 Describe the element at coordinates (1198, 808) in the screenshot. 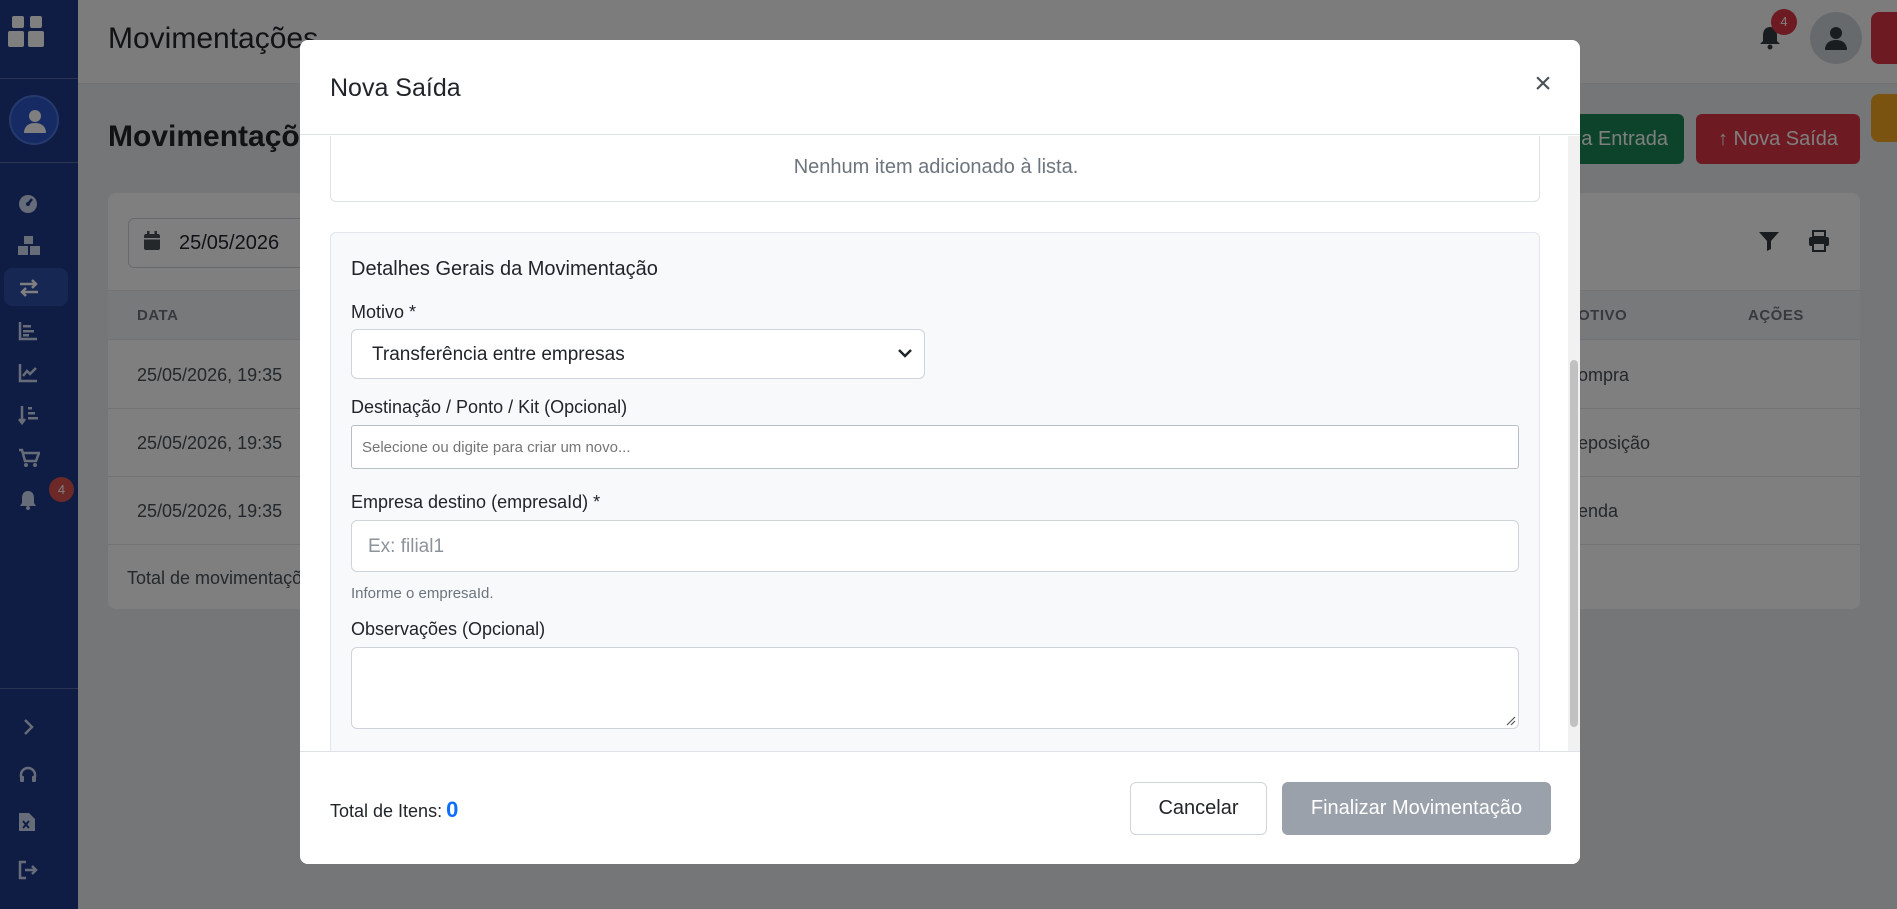

I see `cancel-button: Cancelar` at that location.